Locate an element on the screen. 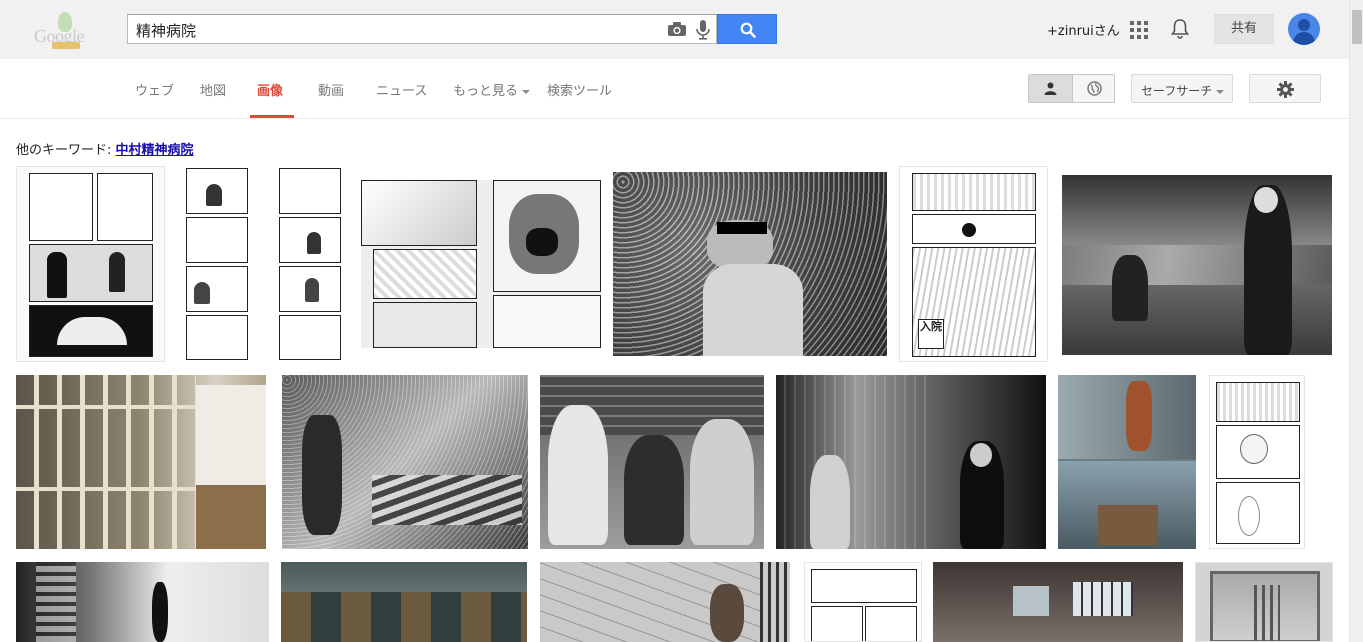 The height and width of the screenshot is (642, 1363). person-icon is located at coordinates (1050, 88).